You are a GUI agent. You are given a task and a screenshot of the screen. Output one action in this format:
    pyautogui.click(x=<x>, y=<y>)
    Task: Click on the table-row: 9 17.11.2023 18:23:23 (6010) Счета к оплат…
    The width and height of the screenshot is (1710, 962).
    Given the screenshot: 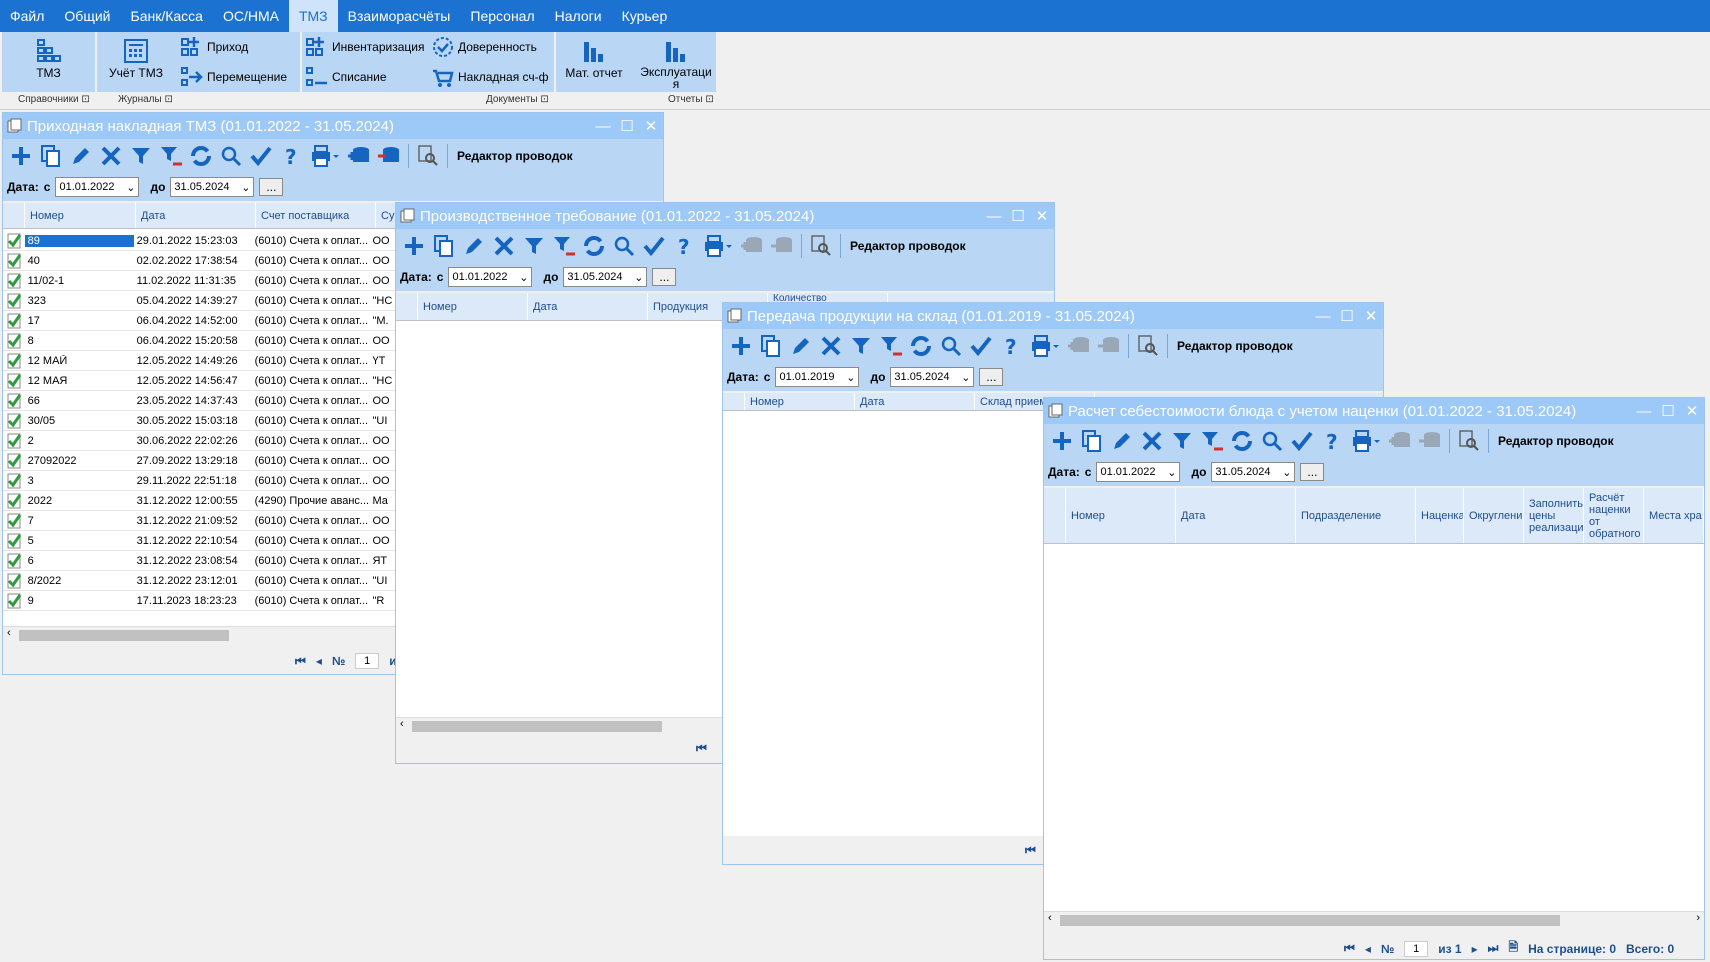 What is the action you would take?
    pyautogui.click(x=201, y=601)
    